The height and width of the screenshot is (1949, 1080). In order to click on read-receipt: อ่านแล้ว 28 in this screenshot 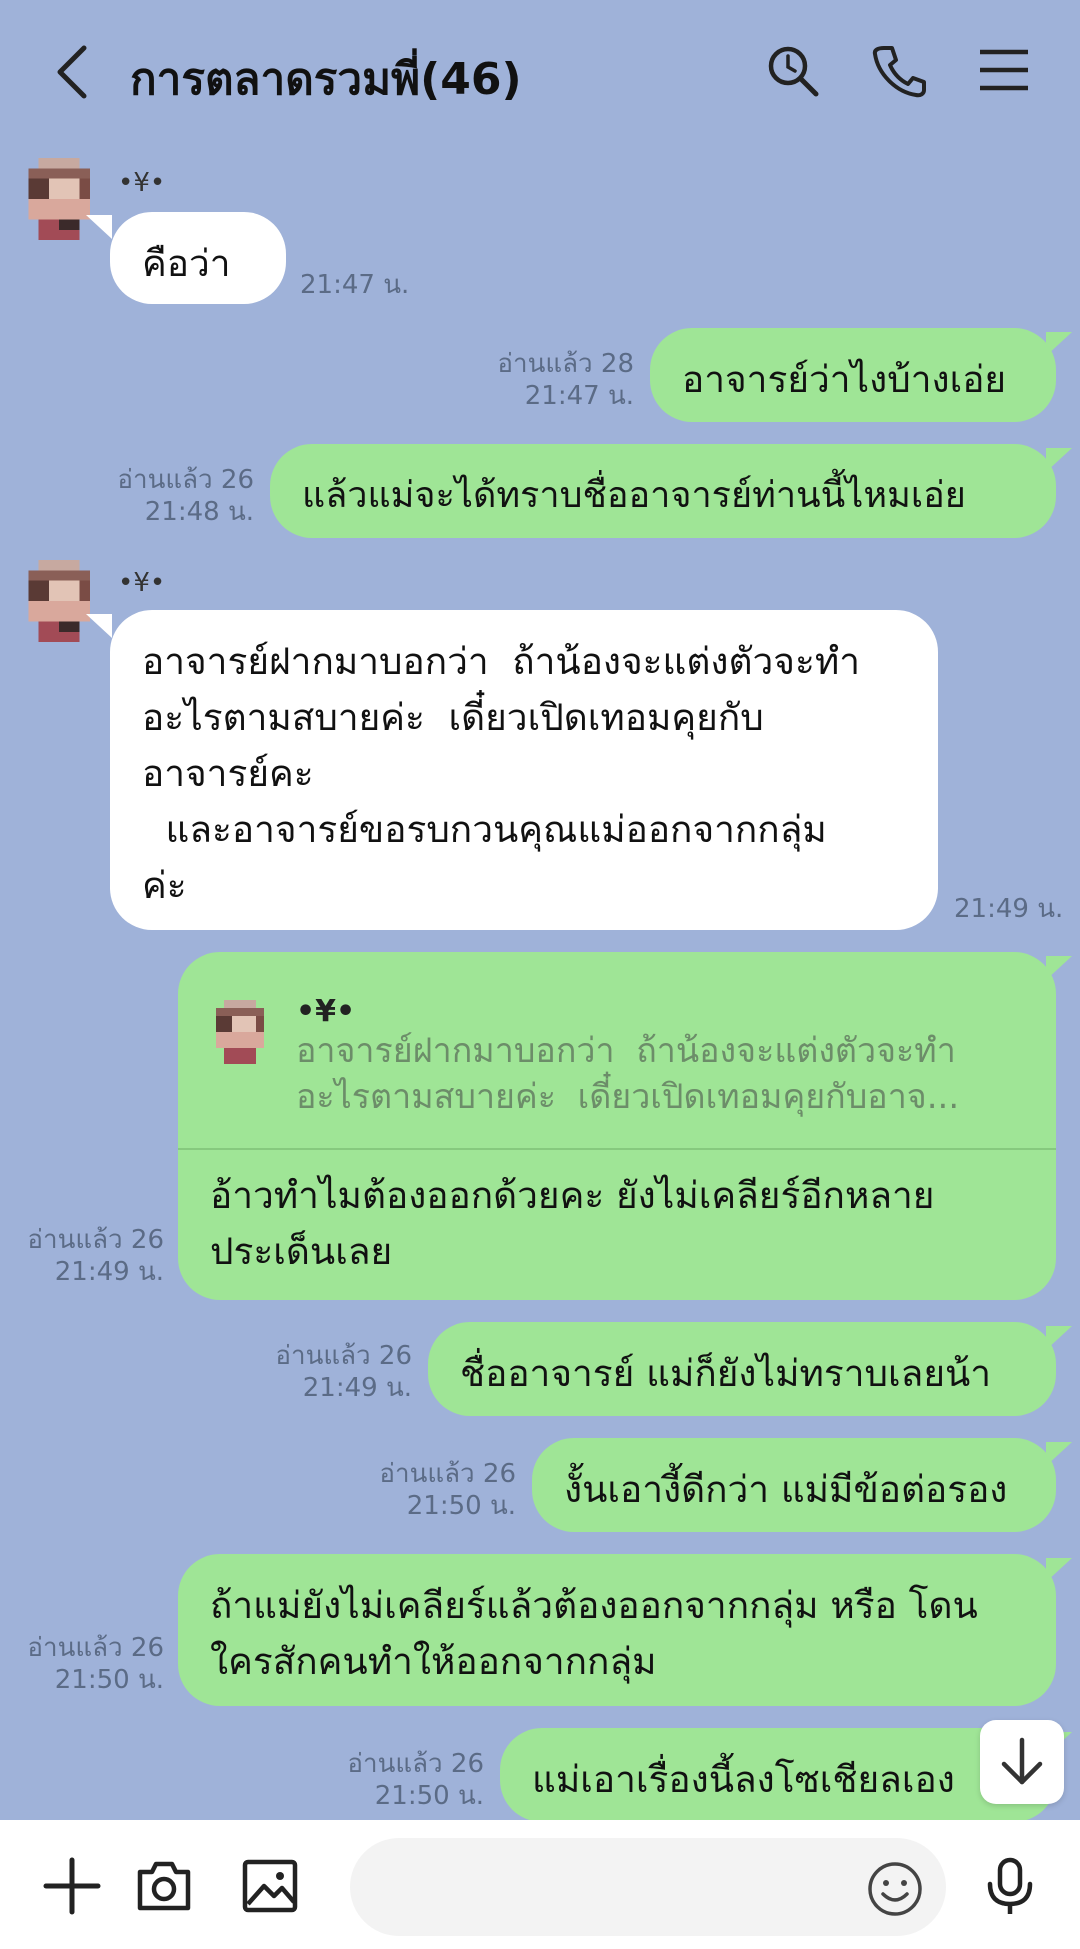, I will do `click(565, 364)`.